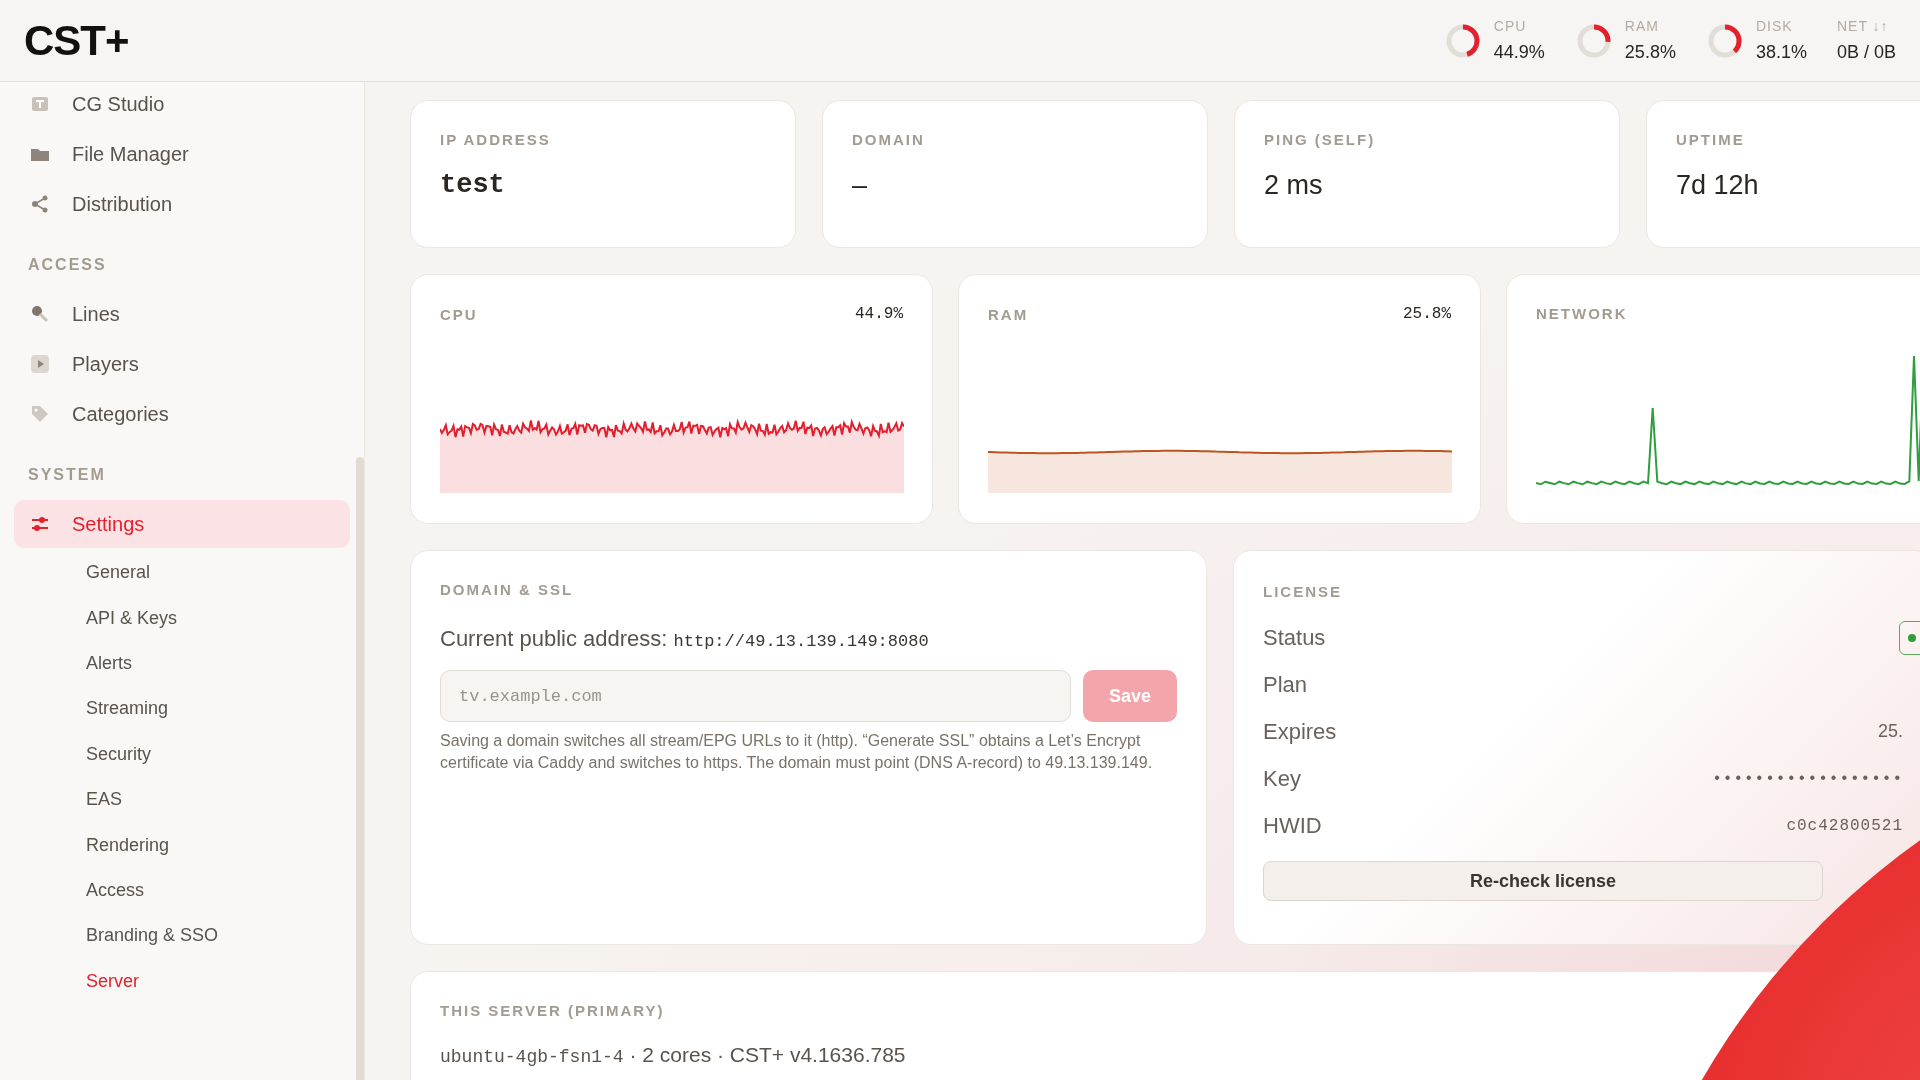  What do you see at coordinates (1519, 52) in the screenshot?
I see `meter-value: 44.9%` at bounding box center [1519, 52].